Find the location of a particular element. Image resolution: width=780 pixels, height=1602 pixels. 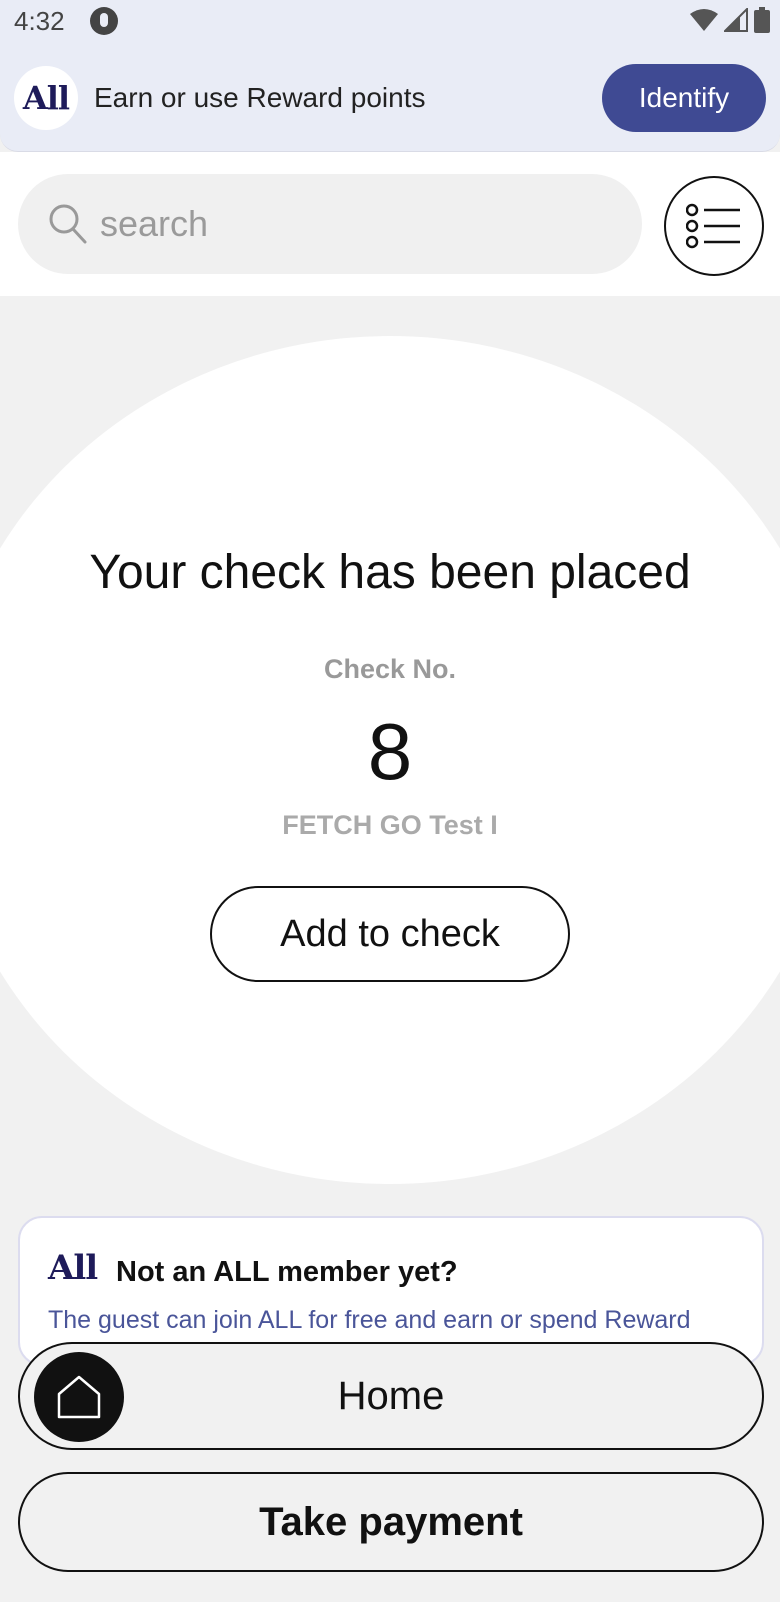

signal-icon is located at coordinates (736, 20).